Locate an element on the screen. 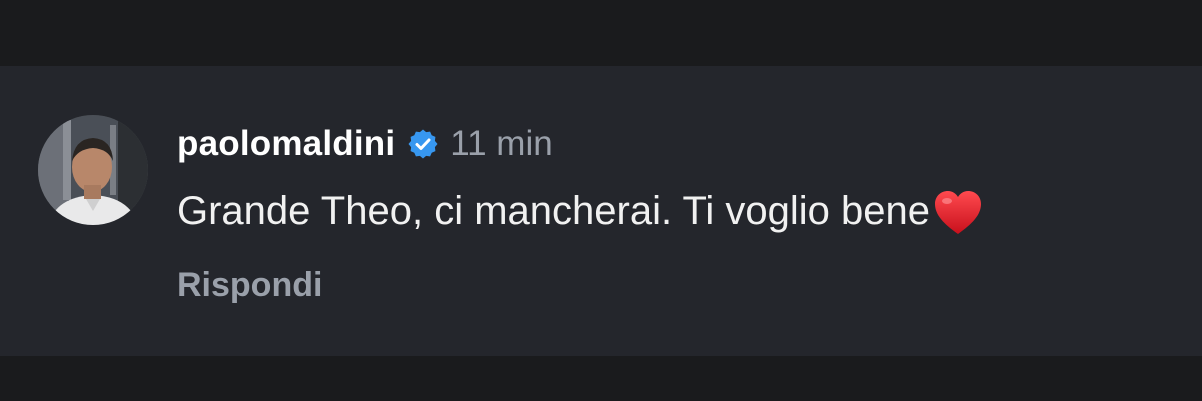 The image size is (1202, 401). comment-header: paolomaldini 11 min is located at coordinates (365, 144).